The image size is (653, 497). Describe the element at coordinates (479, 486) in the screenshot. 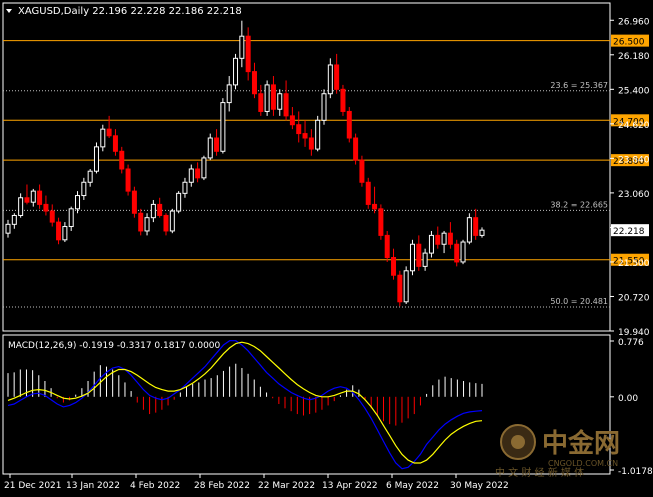

I see `time-tick-label: 30 May 2022` at that location.